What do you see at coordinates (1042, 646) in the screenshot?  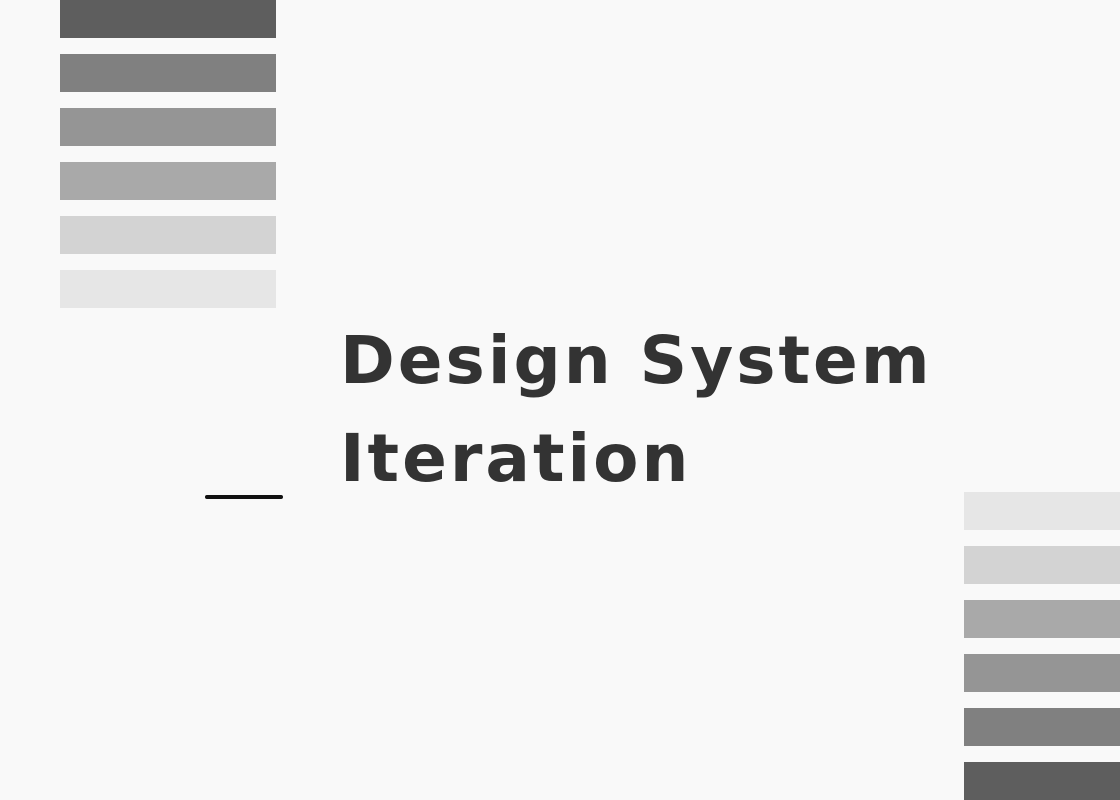 I see `swatch-stack-bottom-right` at bounding box center [1042, 646].